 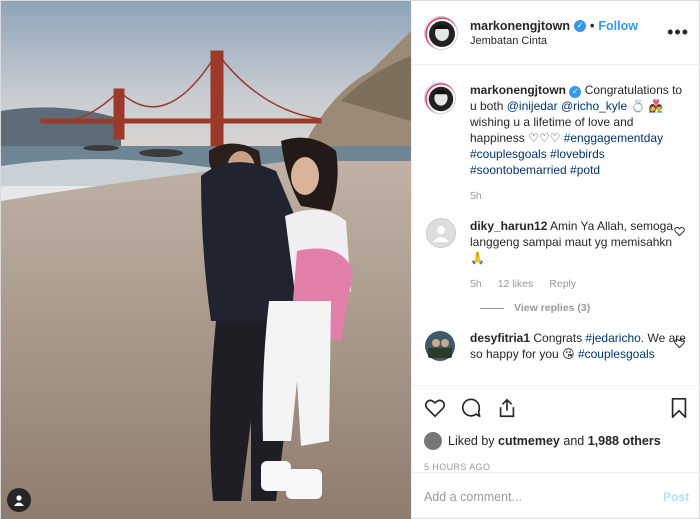 I want to click on like-icon, so click(x=435, y=408).